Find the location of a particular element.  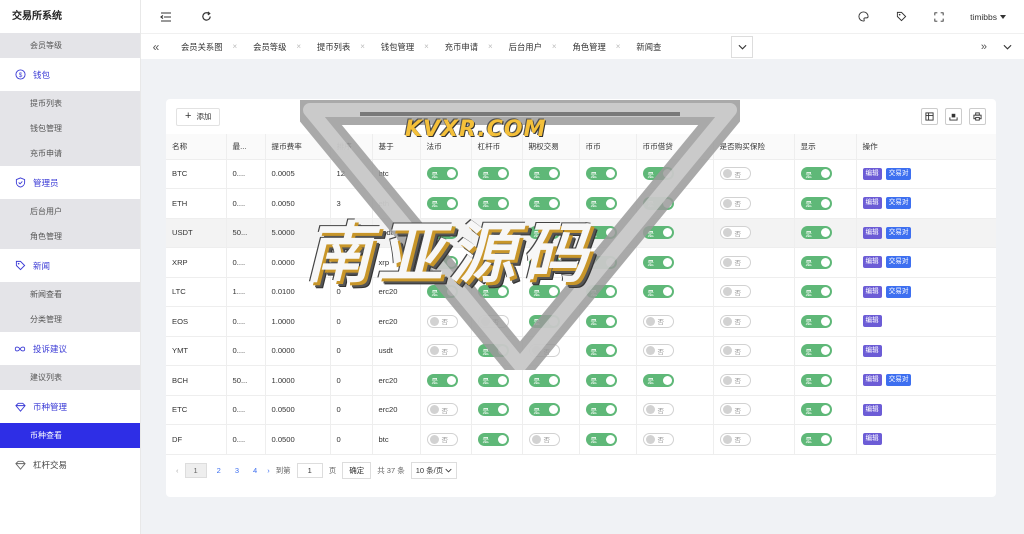

sidebar-group-coins: 币种管理 is located at coordinates (70, 406).